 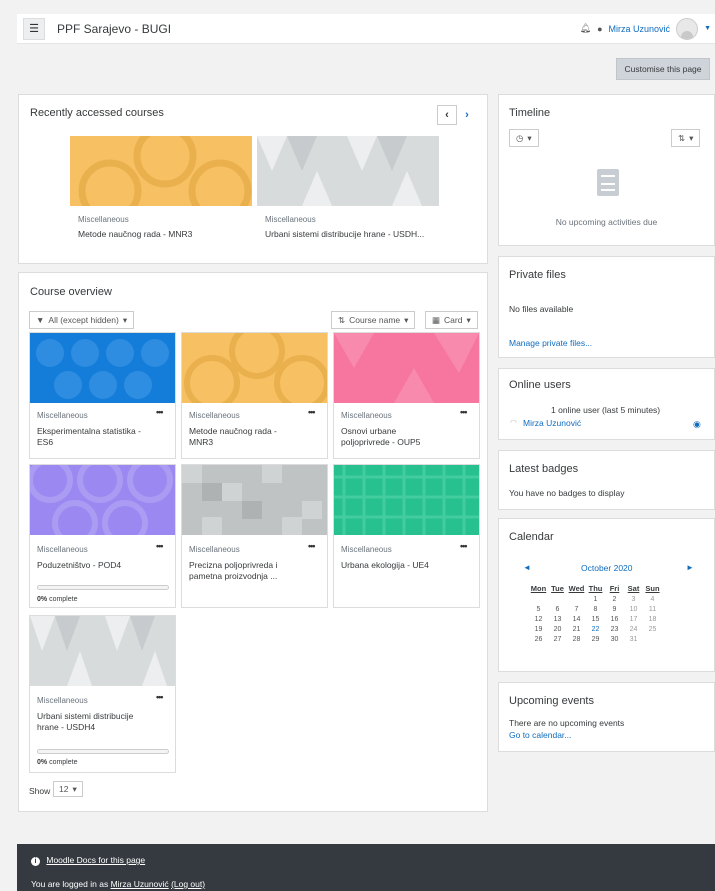 I want to click on online-user-link: Mirza Uzunović, so click(x=552, y=423).